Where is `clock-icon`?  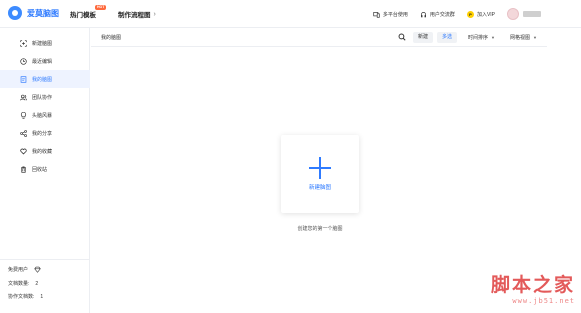 clock-icon is located at coordinates (23, 61).